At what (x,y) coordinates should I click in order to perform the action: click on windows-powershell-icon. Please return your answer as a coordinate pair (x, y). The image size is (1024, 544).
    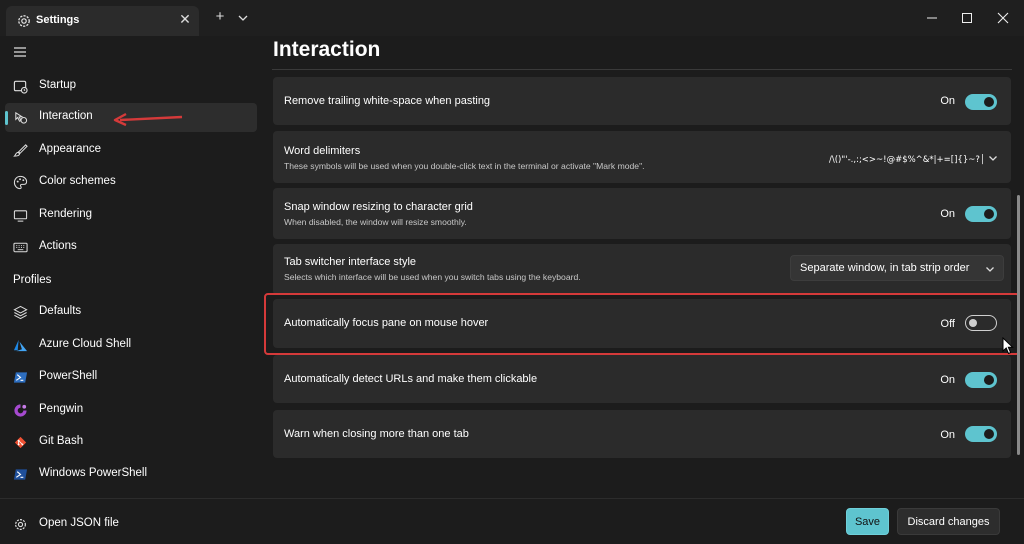
    Looking at the image, I should click on (20, 474).